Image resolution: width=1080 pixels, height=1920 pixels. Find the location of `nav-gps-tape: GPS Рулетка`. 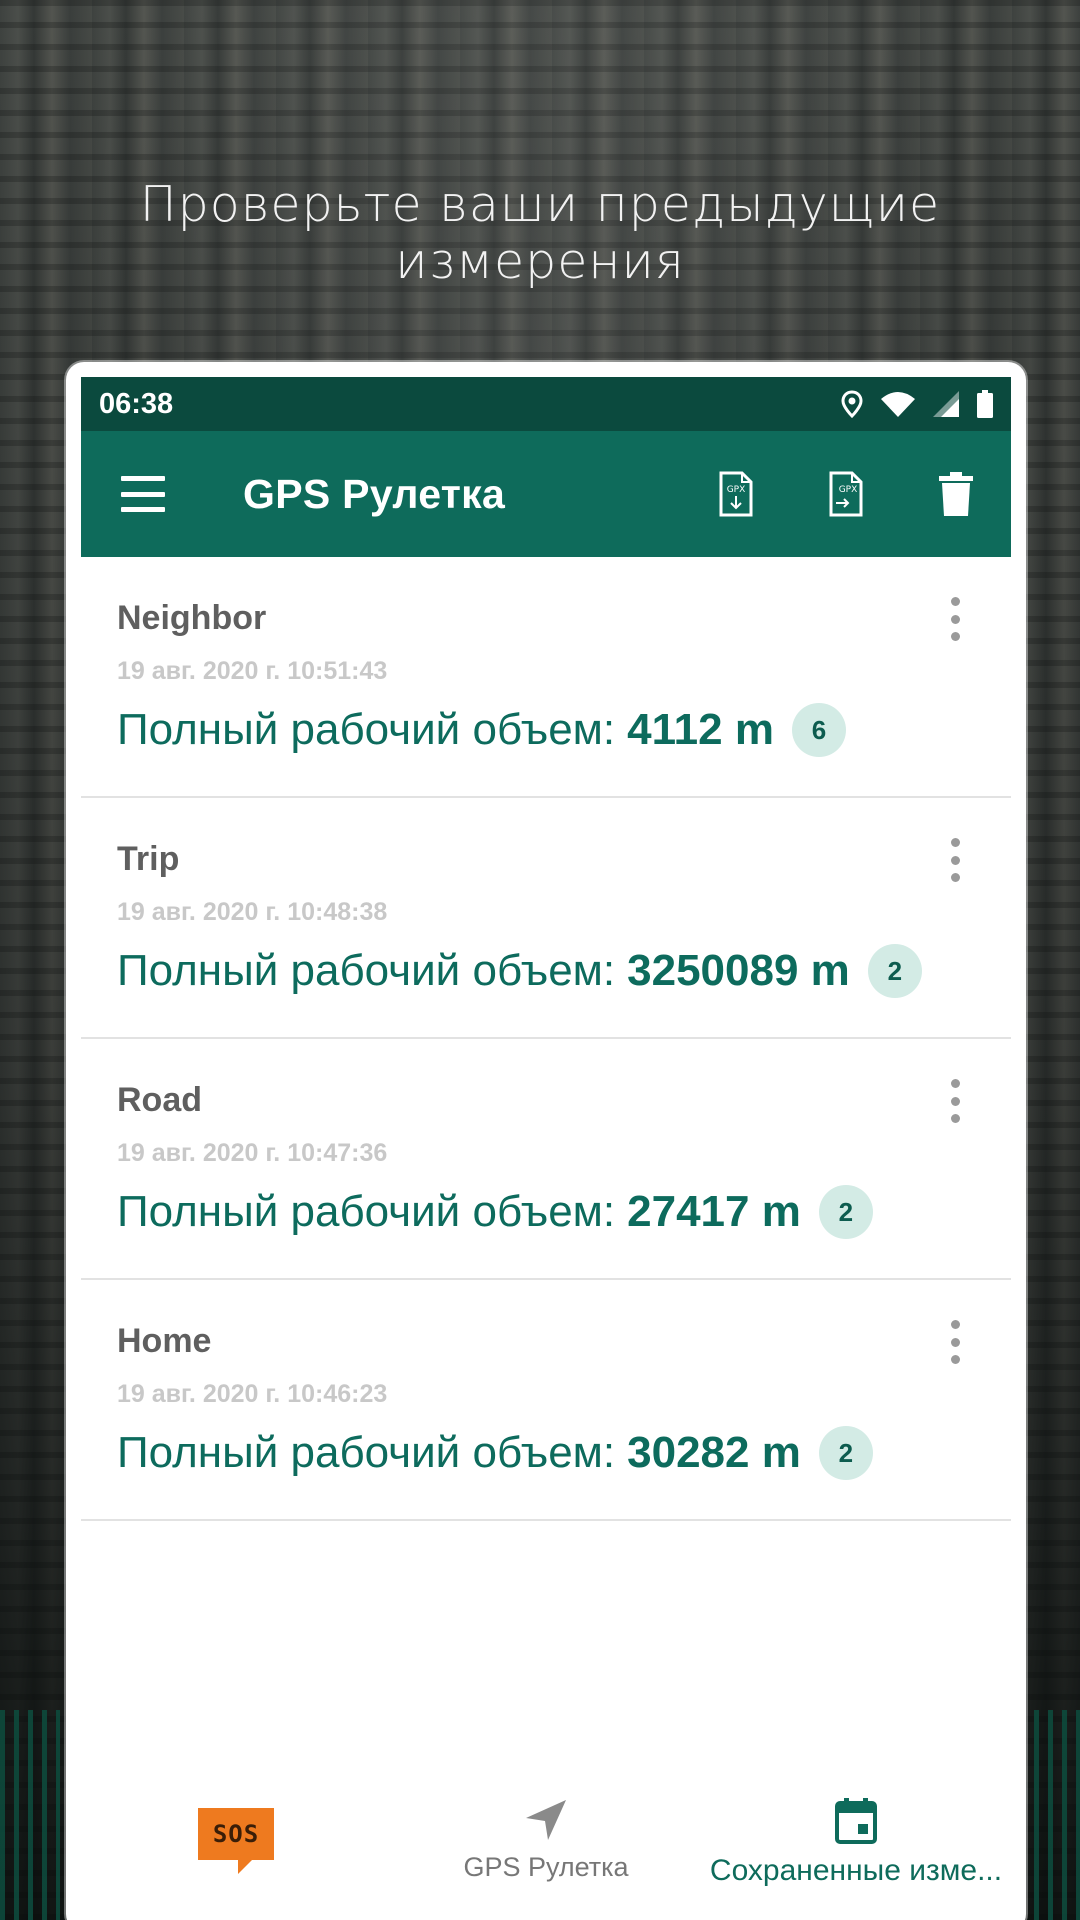

nav-gps-tape: GPS Рулетка is located at coordinates (546, 1846).